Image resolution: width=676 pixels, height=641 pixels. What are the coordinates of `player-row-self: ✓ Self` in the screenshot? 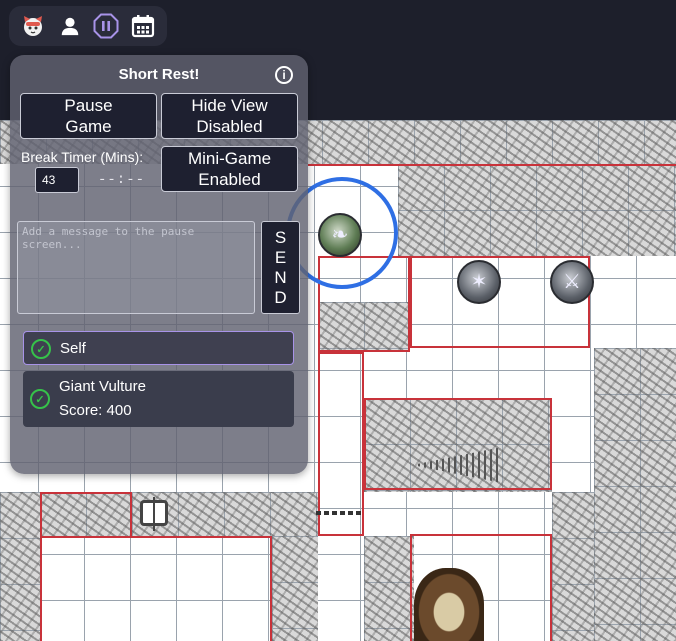 It's located at (158, 348).